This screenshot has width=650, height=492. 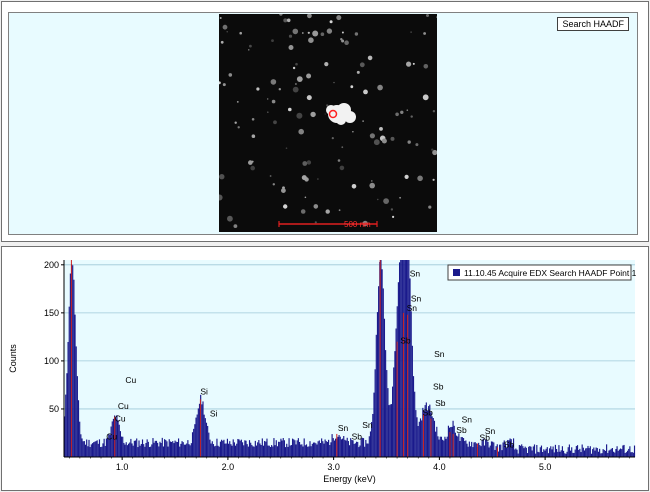 I want to click on haadf-image: 500 nm, so click(x=328, y=123).